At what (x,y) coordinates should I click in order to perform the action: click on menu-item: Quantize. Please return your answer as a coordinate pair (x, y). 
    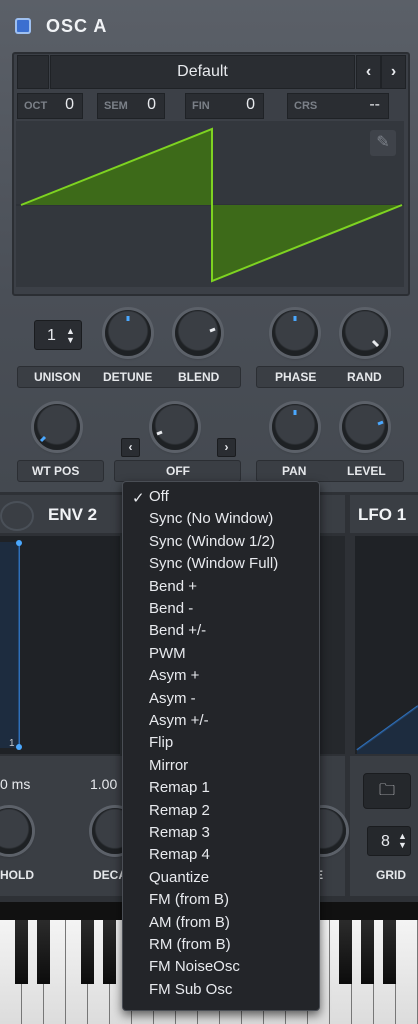
    Looking at the image, I should click on (179, 877).